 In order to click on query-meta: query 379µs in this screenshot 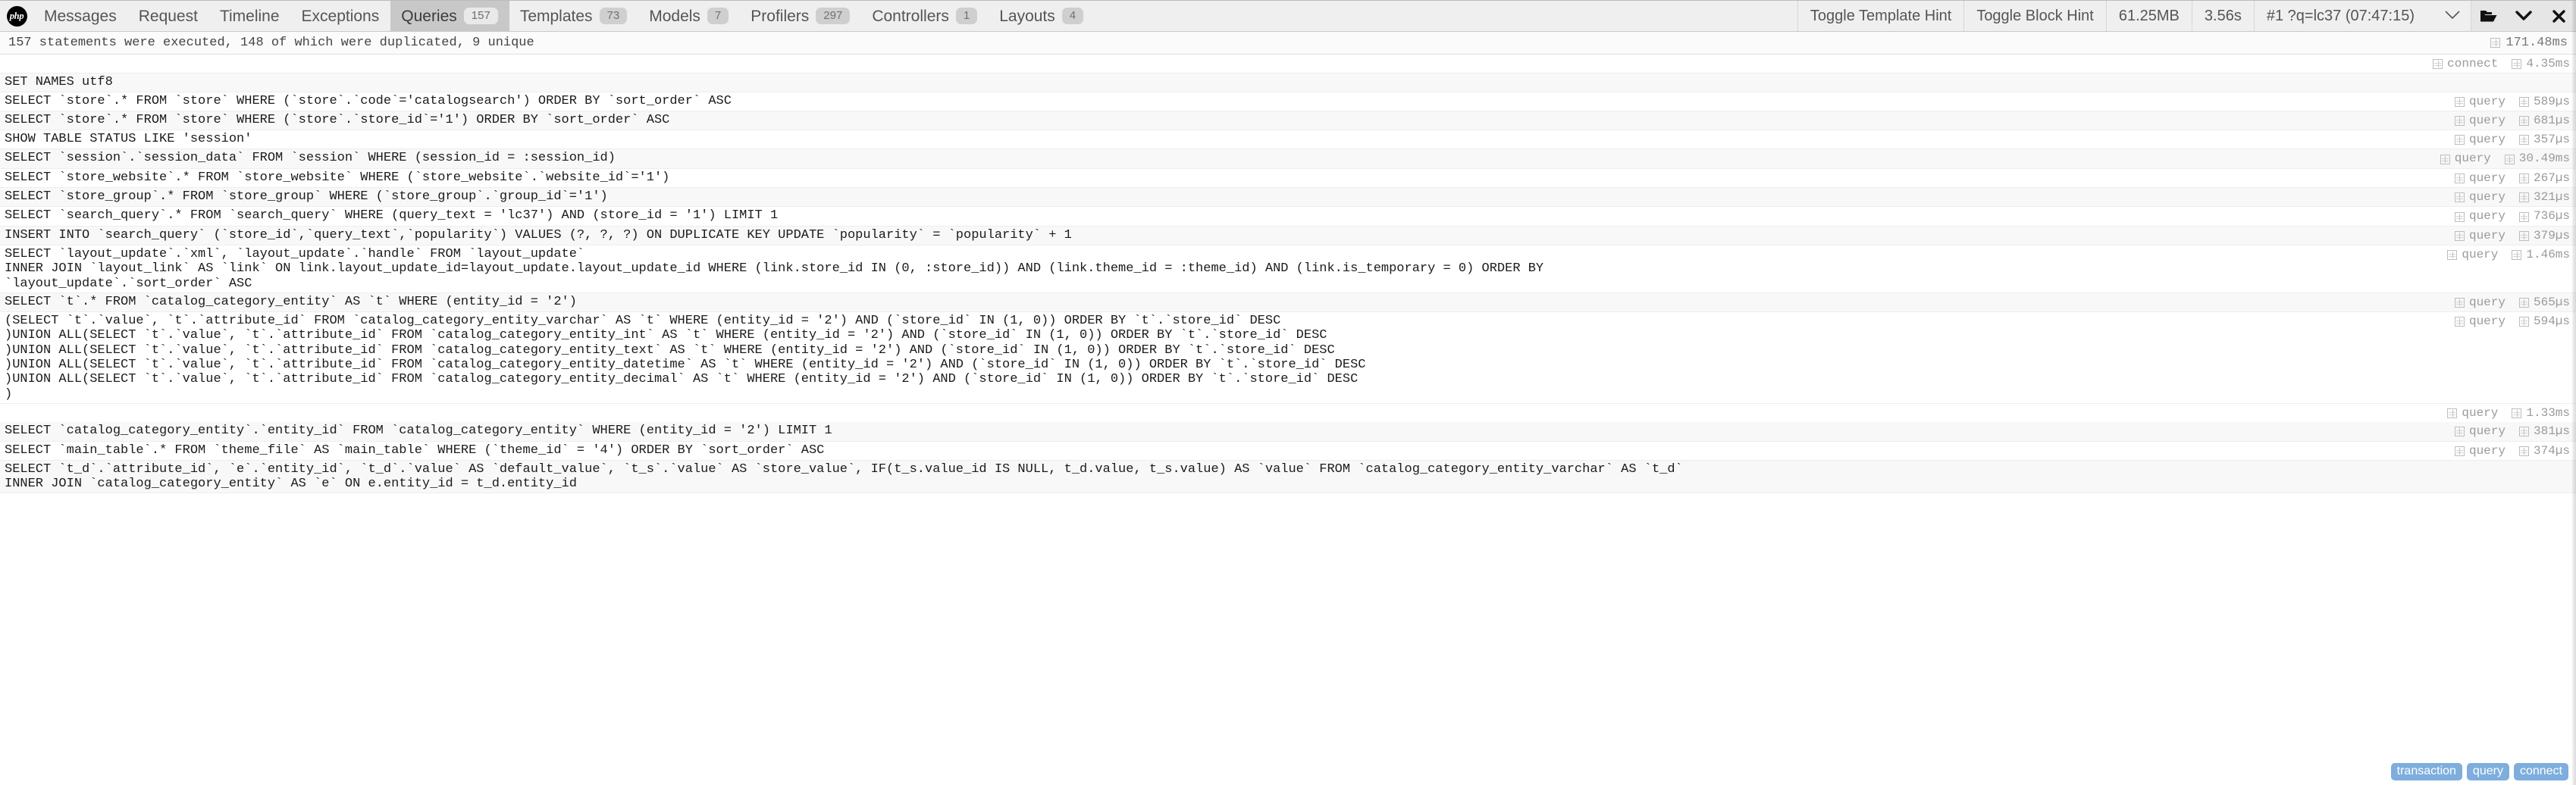, I will do `click(2512, 235)`.